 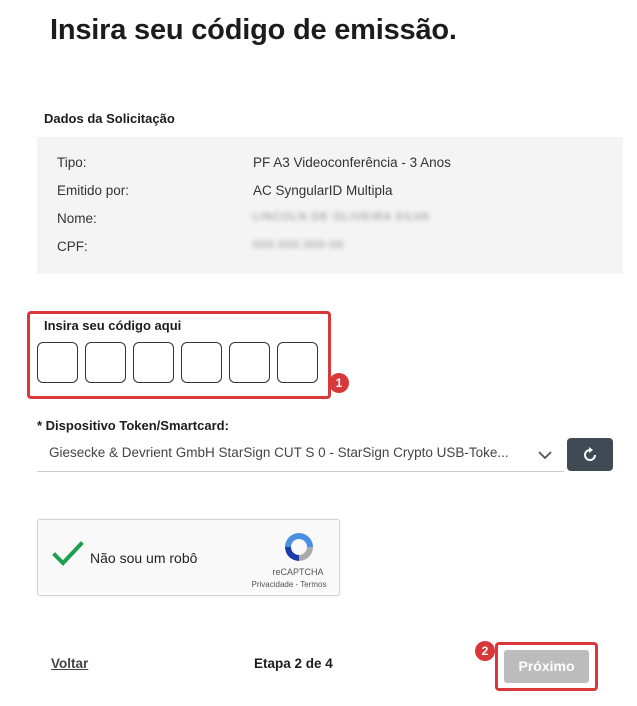 I want to click on info-label-nome: Nome:, so click(x=77, y=218).